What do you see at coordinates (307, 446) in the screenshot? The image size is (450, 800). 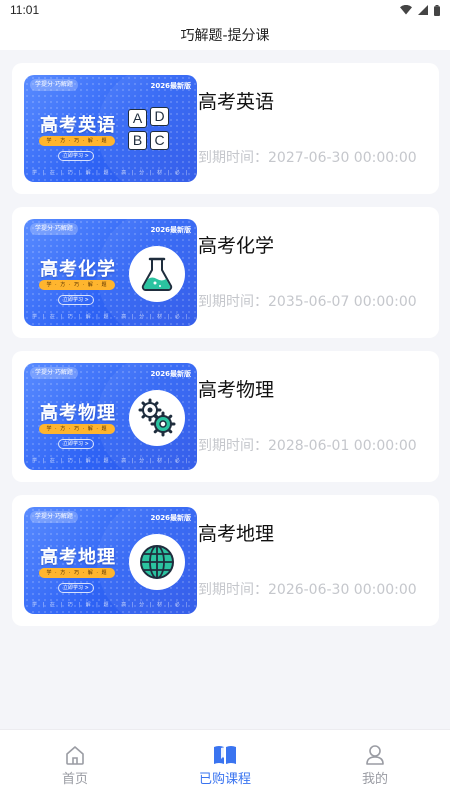 I see `course-expiry: 到期时间：2028-06-01 00:00:00` at bounding box center [307, 446].